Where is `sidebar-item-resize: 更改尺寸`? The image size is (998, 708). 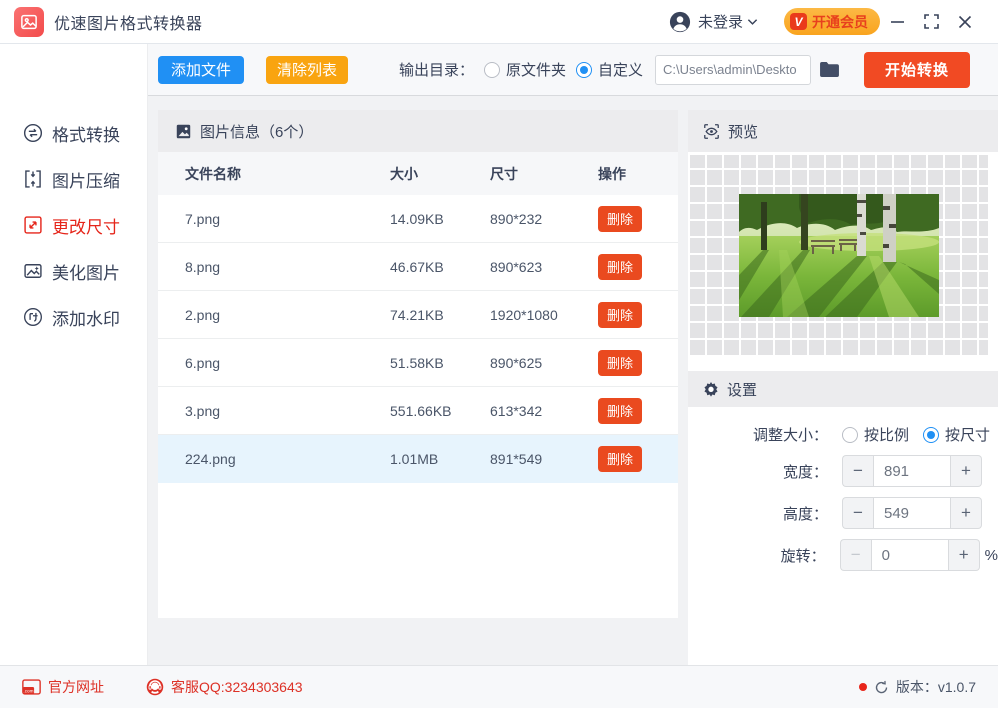
sidebar-item-resize: 更改尺寸 is located at coordinates (73, 225).